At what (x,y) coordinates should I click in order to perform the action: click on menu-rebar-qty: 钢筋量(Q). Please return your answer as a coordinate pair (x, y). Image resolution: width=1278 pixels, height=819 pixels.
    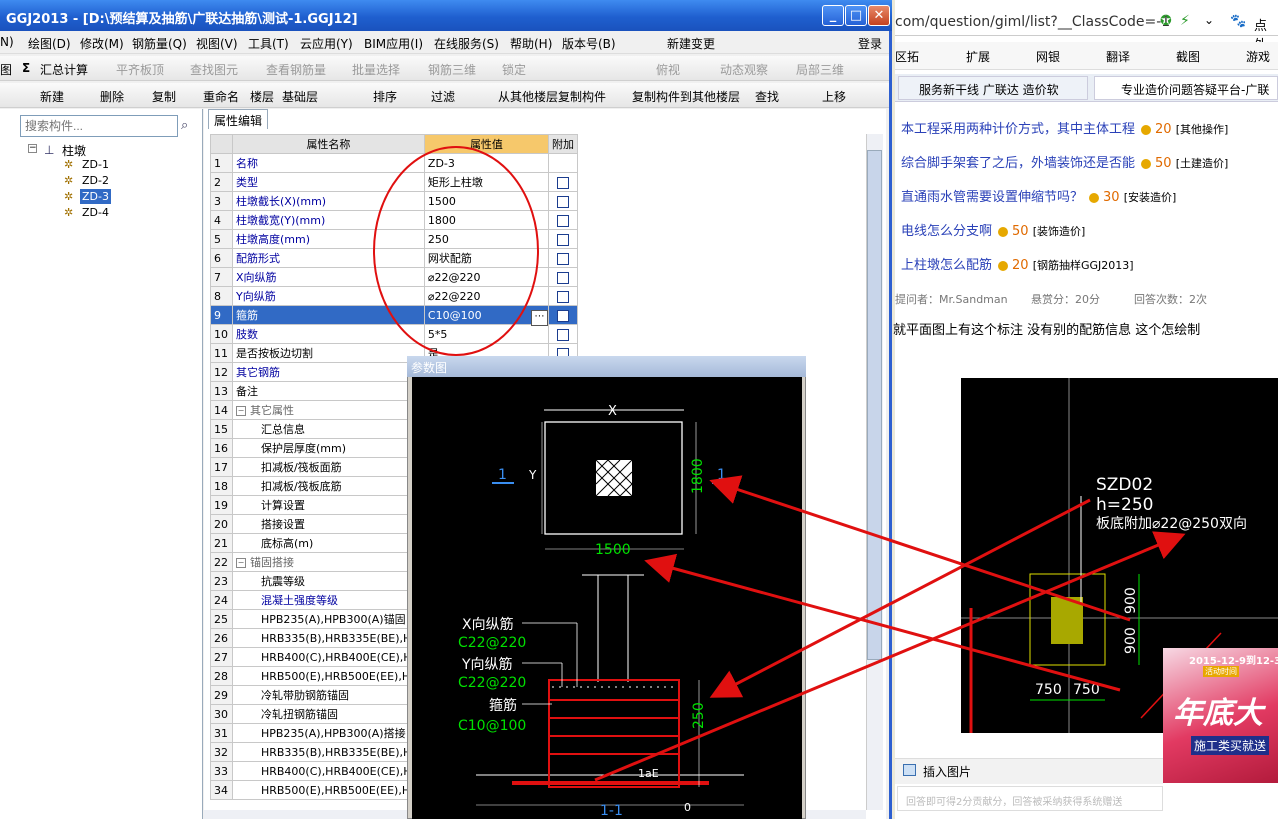
    Looking at the image, I should click on (159, 43).